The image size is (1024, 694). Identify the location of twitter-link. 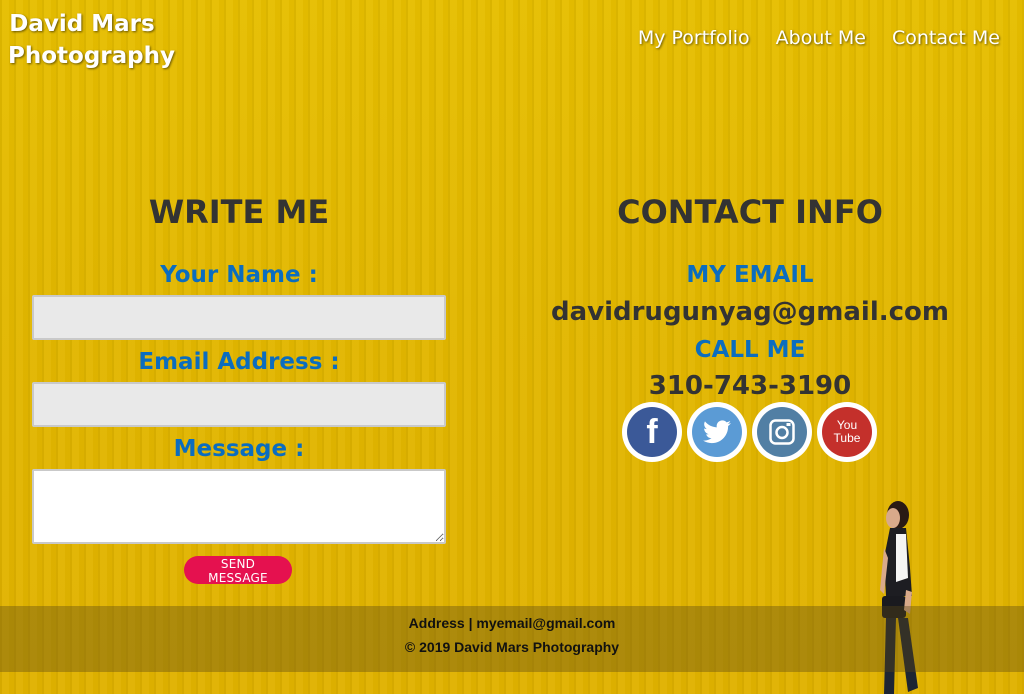
(717, 432).